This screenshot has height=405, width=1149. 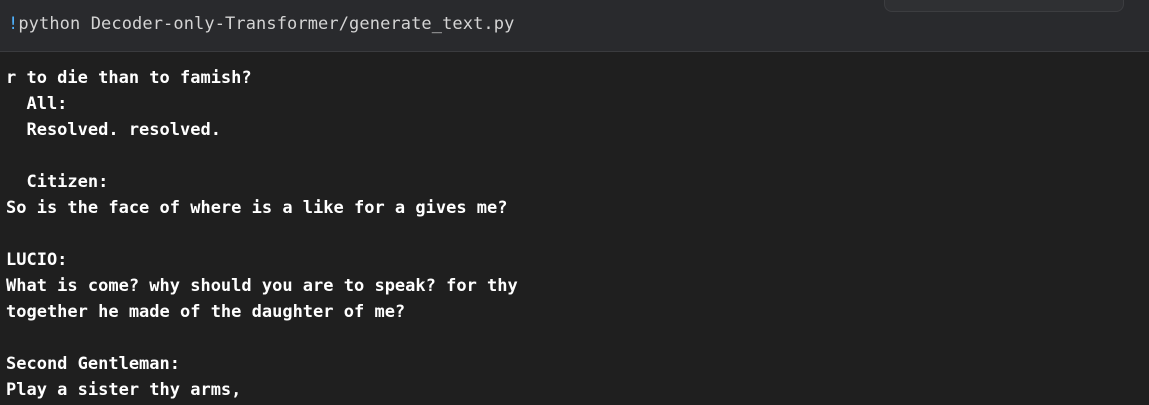 I want to click on output-line: LUCIO:, so click(x=37, y=260).